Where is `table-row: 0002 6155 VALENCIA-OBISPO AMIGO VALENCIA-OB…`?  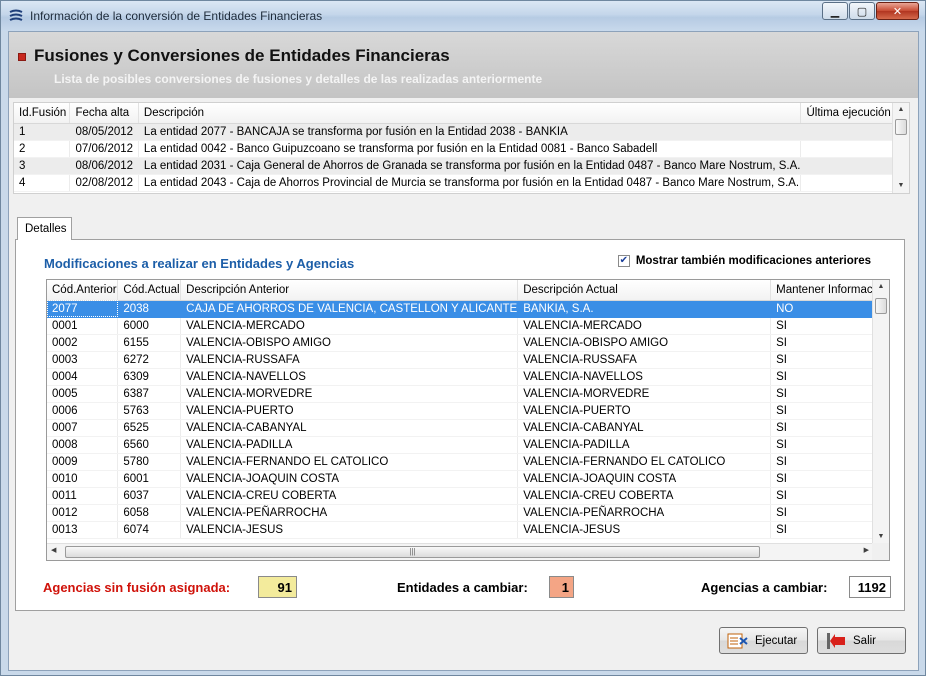
table-row: 0002 6155 VALENCIA-OBISPO AMIGO VALENCIA-OB… is located at coordinates (468, 343).